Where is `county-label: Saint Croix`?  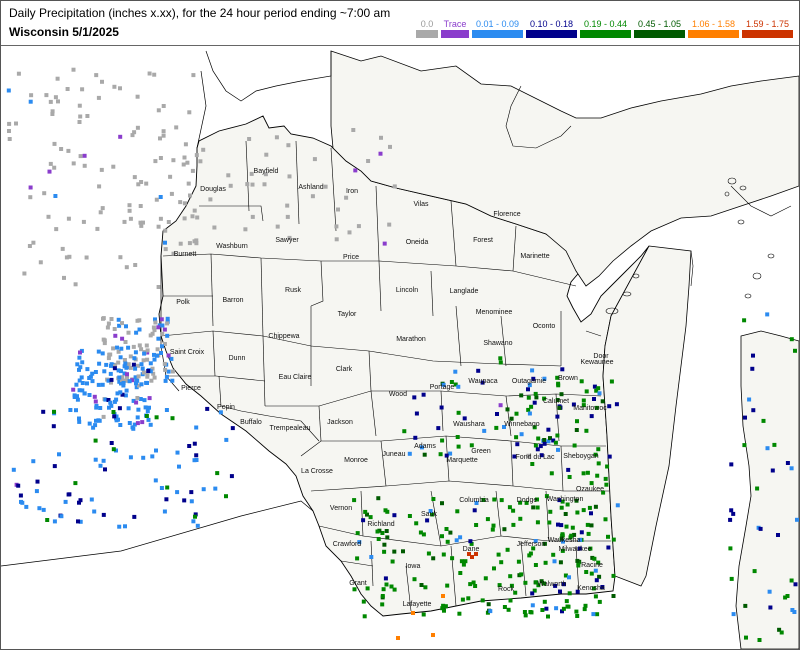 county-label: Saint Croix is located at coordinates (187, 352).